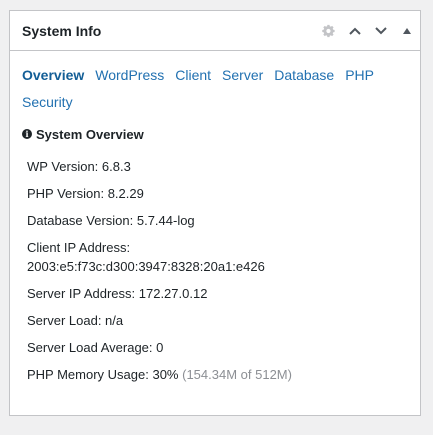  What do you see at coordinates (79, 166) in the screenshot?
I see `wp-version: WP Version: 6.8.3` at bounding box center [79, 166].